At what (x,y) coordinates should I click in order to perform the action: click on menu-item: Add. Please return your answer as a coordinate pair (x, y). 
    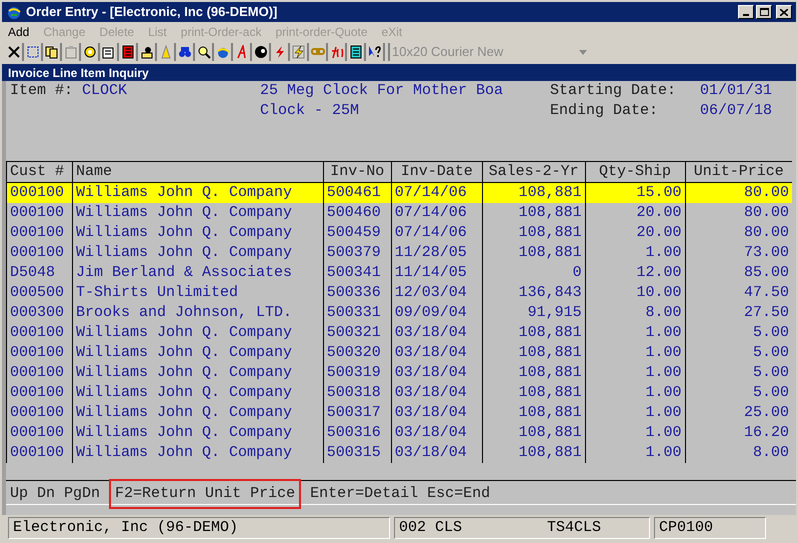
    Looking at the image, I should click on (19, 32).